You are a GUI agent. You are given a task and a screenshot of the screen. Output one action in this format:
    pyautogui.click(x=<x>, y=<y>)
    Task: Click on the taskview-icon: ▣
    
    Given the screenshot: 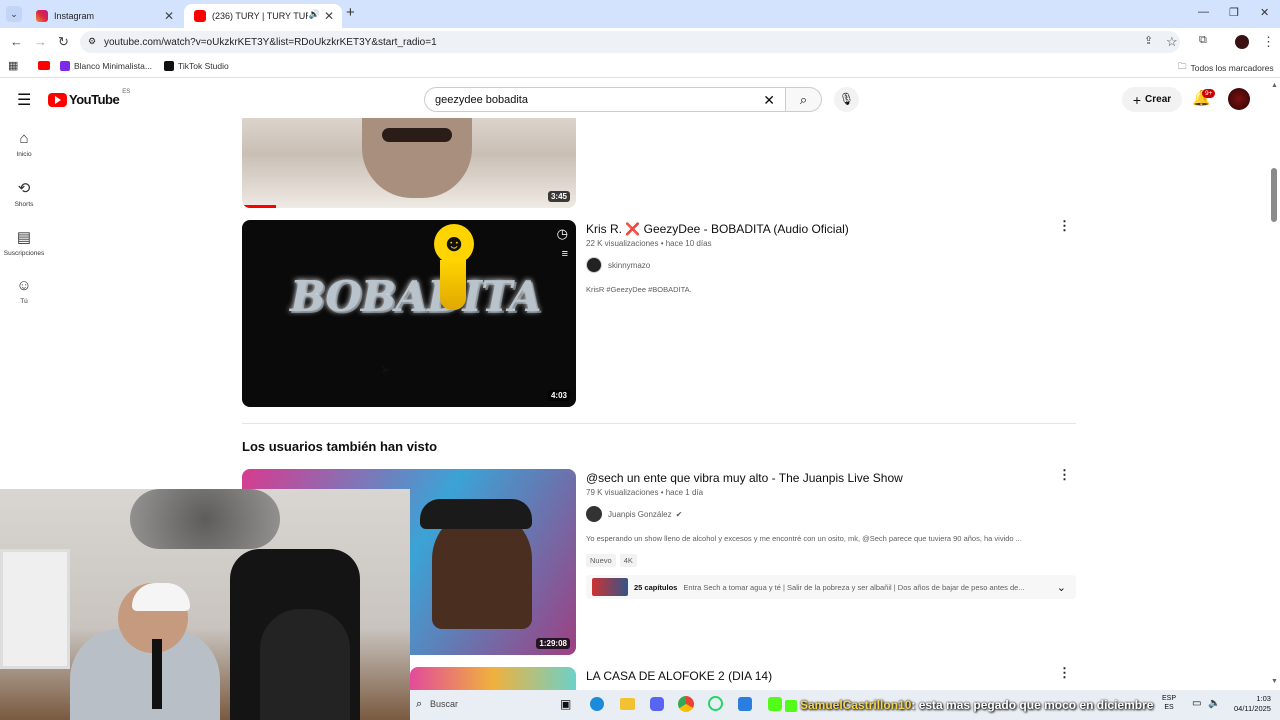 What is the action you would take?
    pyautogui.click(x=565, y=704)
    